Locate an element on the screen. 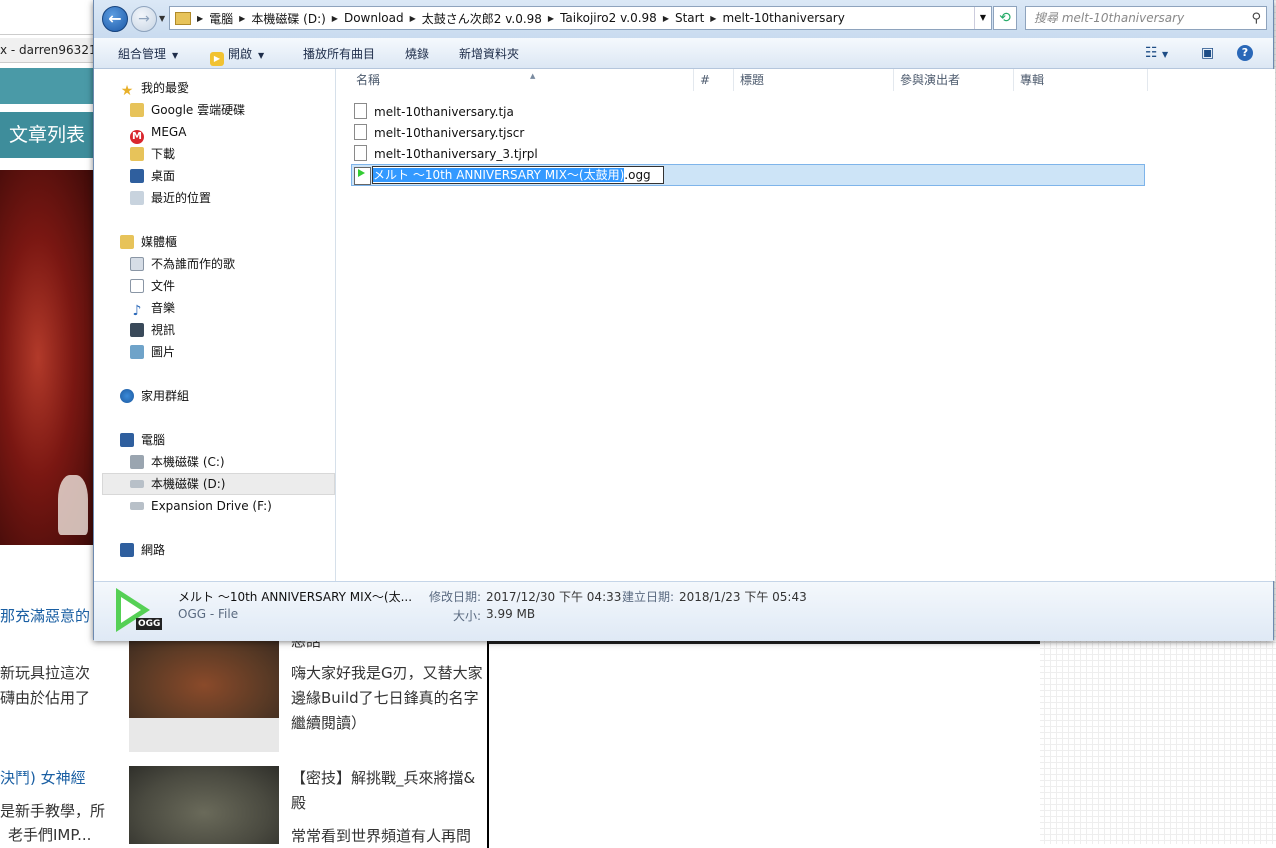 The height and width of the screenshot is (848, 1276). nav-libraries: 媒體櫃 is located at coordinates (148, 242).